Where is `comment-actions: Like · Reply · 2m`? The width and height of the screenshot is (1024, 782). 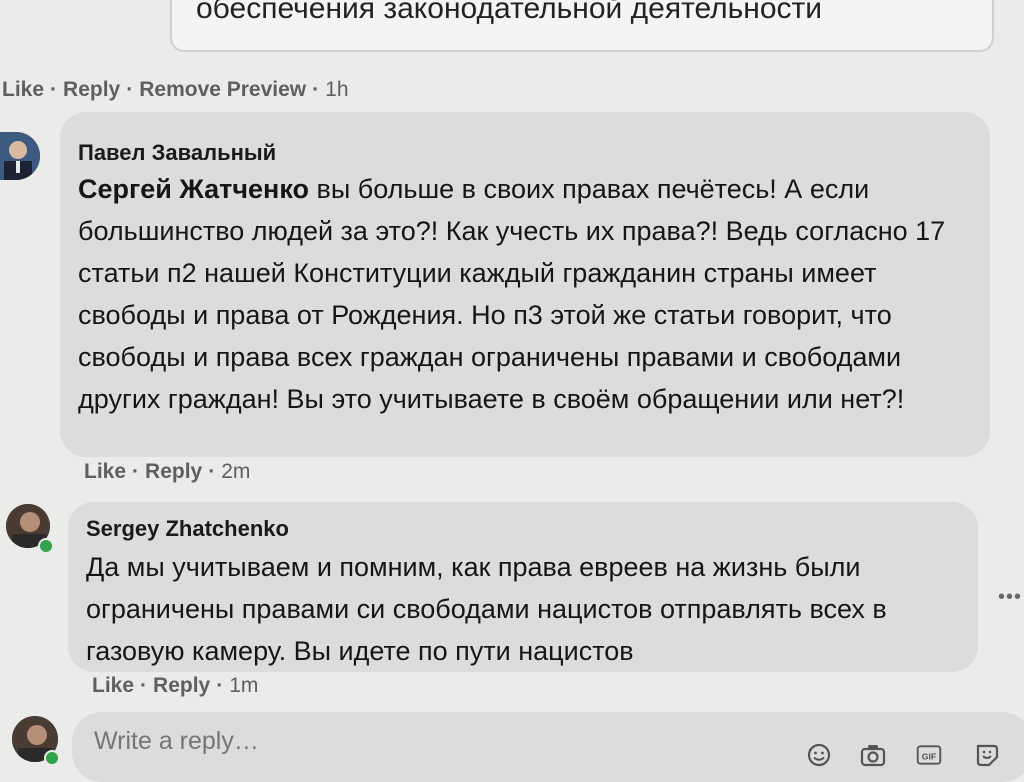 comment-actions: Like · Reply · 2m is located at coordinates (167, 472).